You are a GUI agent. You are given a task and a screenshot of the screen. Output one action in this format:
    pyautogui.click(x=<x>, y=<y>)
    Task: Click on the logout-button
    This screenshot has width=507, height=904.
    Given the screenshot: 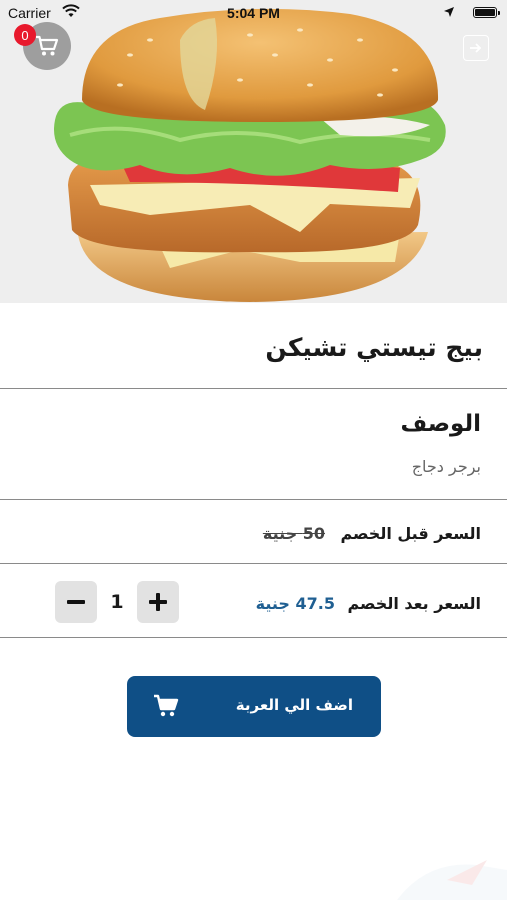 What is the action you would take?
    pyautogui.click(x=476, y=48)
    